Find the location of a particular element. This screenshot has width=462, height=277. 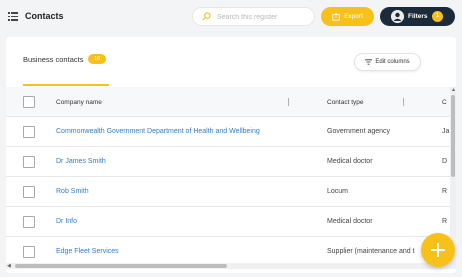

third-column-cell: D is located at coordinates (445, 161).